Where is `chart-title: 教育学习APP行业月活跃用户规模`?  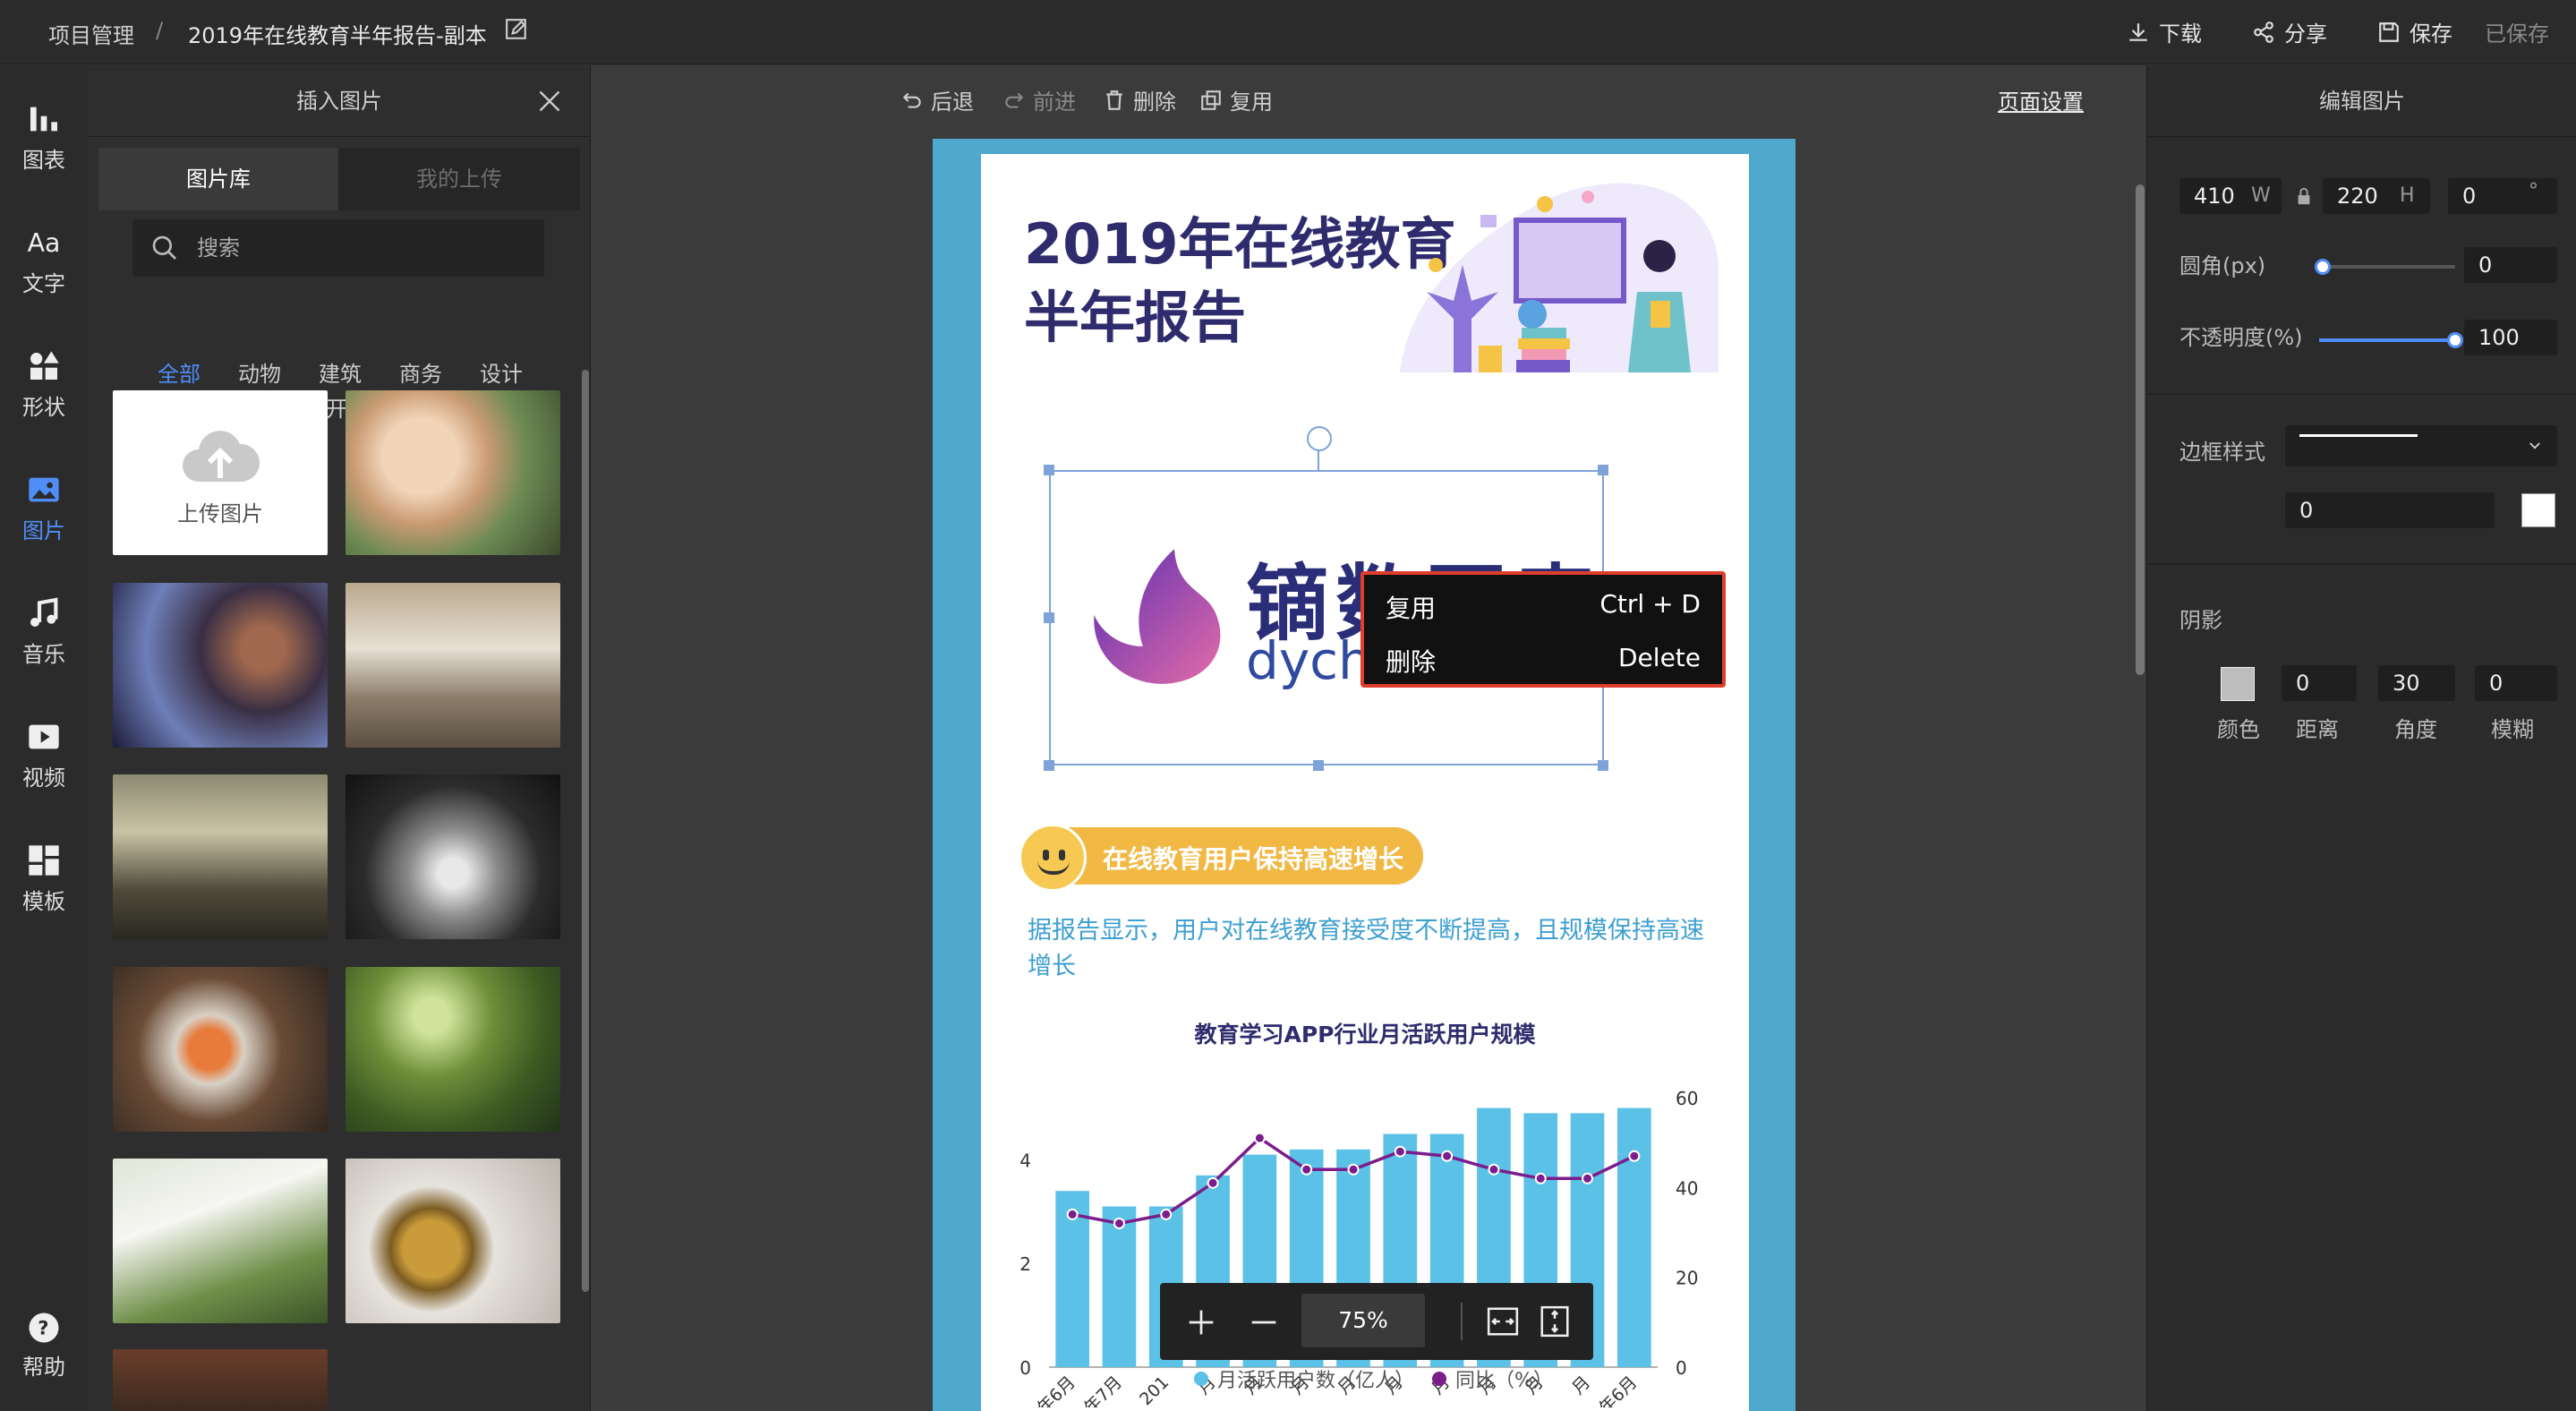
chart-title: 教育学习APP行业月活跃用户规模 is located at coordinates (1365, 1035).